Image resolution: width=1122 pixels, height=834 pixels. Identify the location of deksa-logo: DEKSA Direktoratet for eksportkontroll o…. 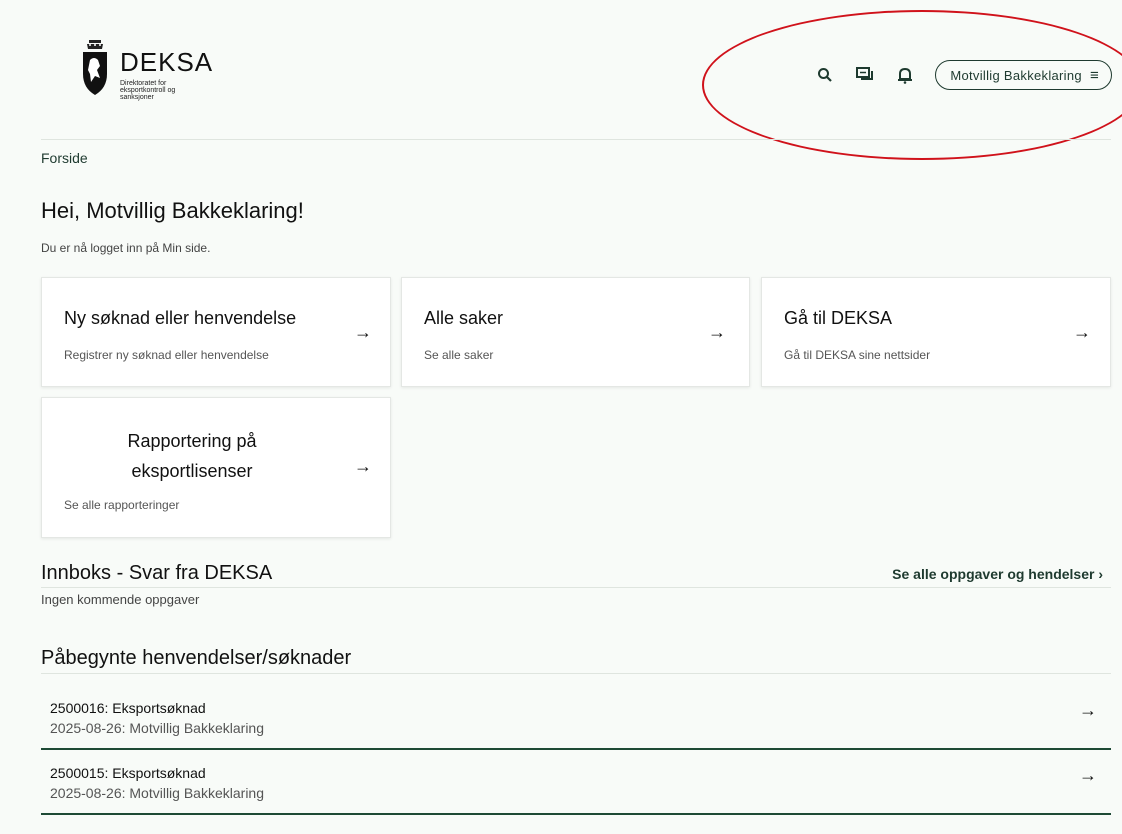
(145, 70).